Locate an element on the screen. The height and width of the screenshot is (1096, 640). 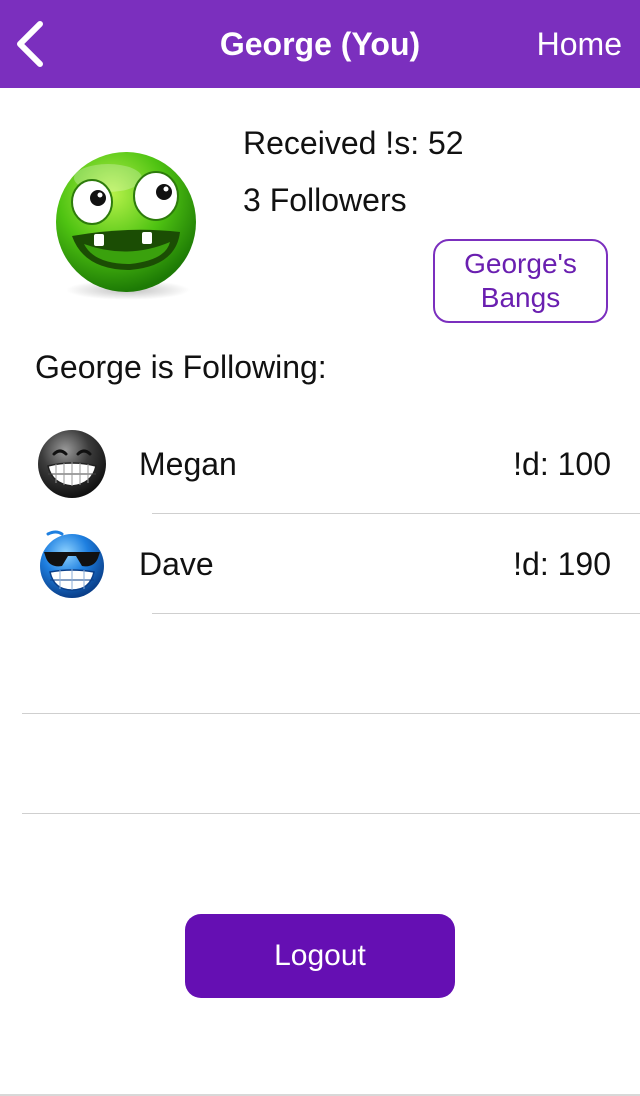
bangs-button: George's Bangs is located at coordinates (520, 281).